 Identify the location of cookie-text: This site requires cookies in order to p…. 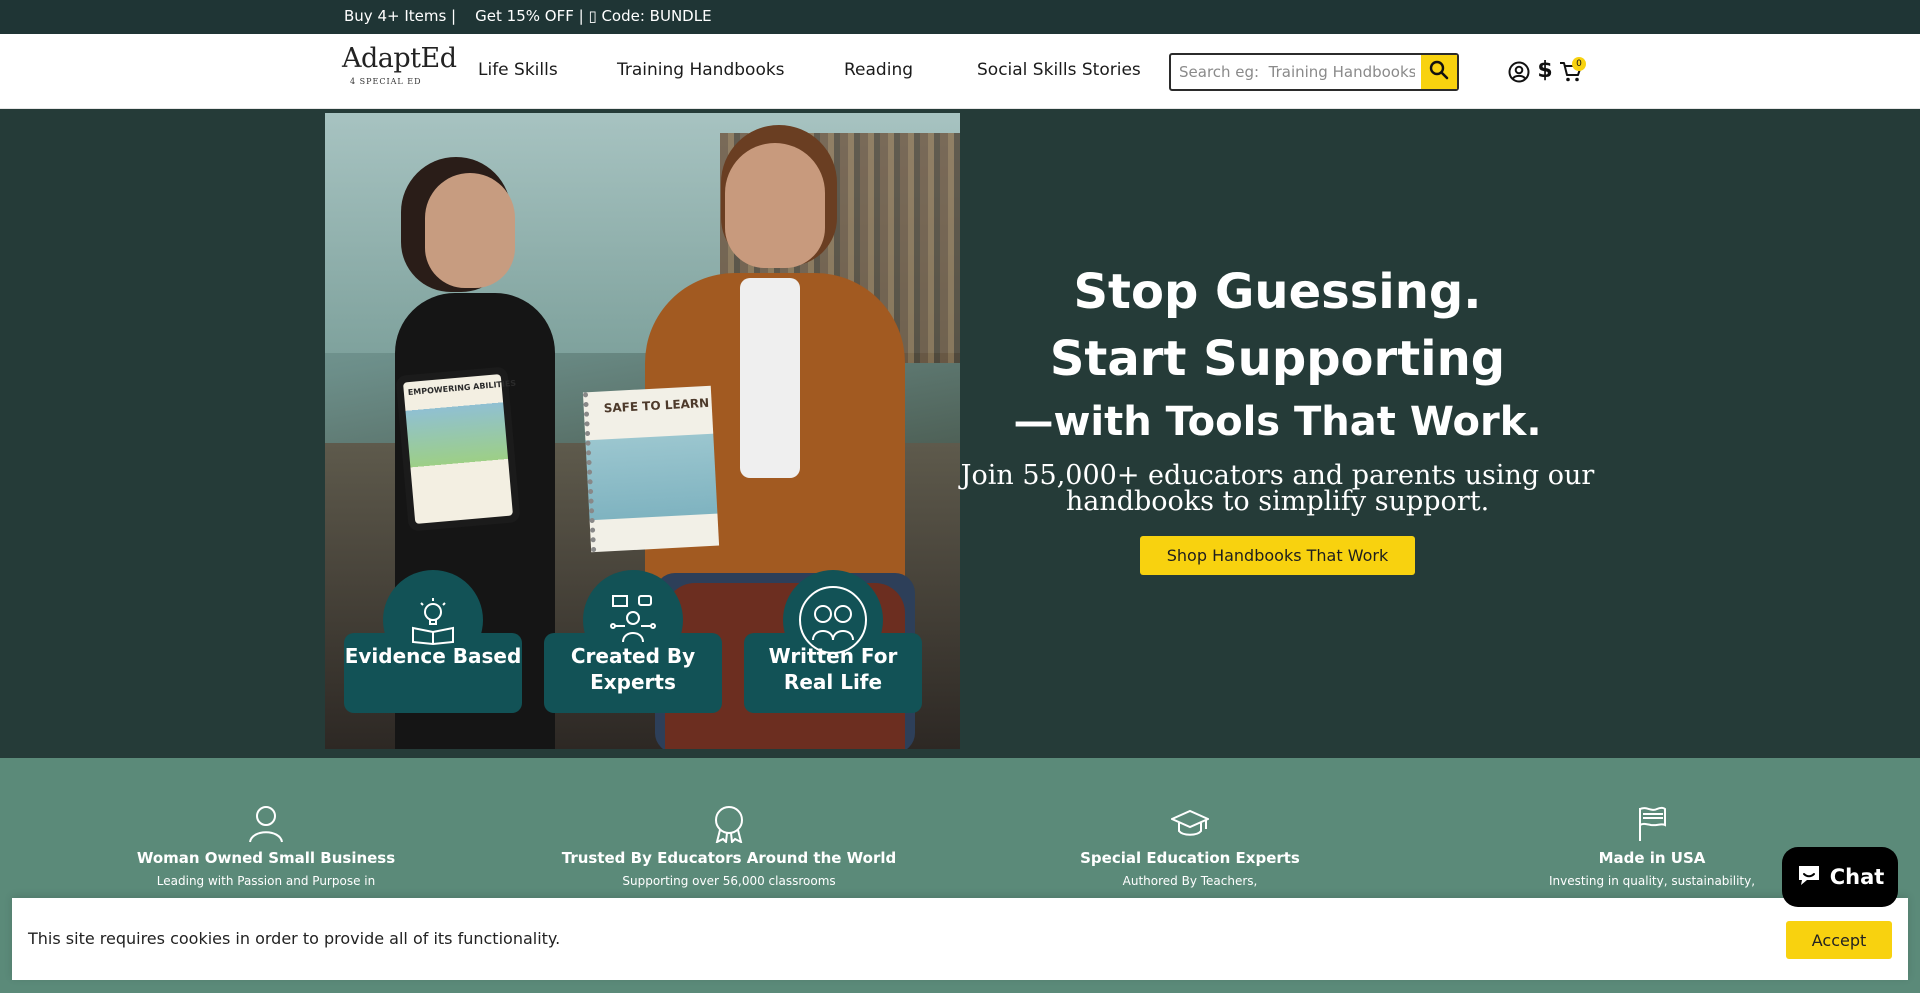
(294, 938).